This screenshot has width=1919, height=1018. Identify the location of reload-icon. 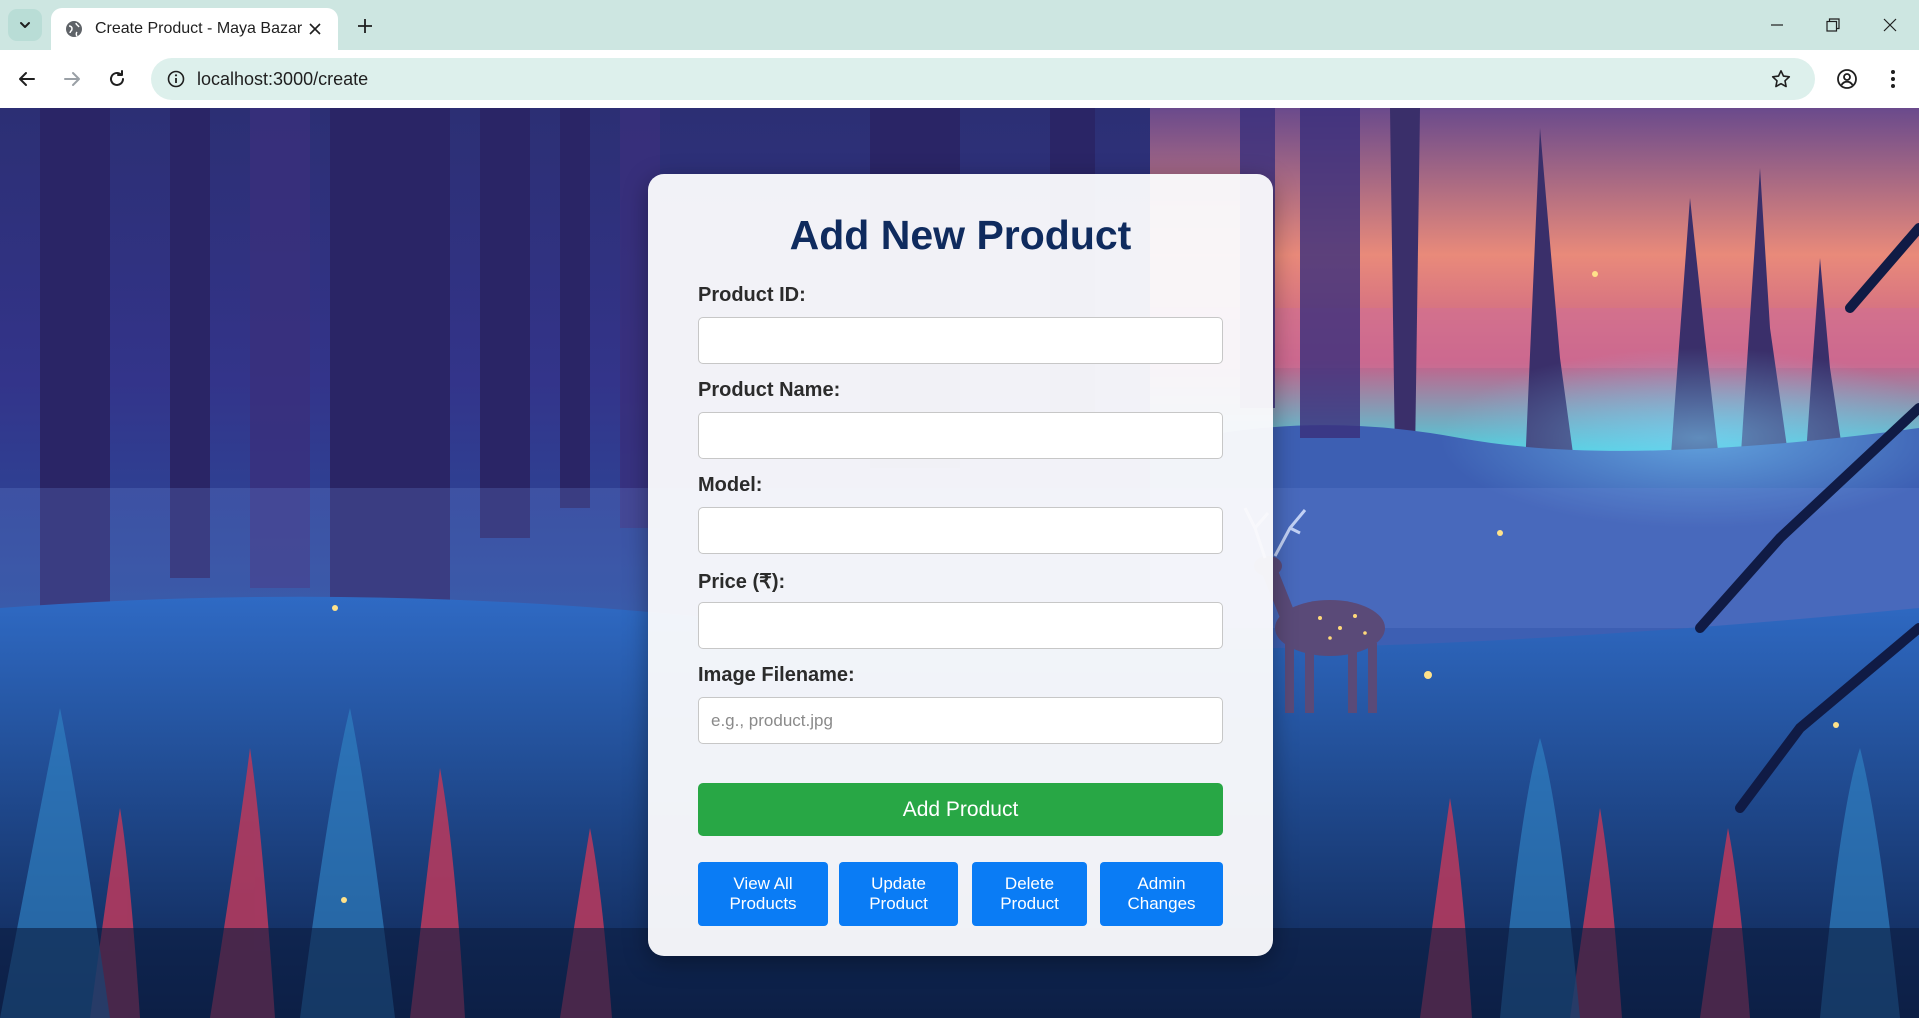
(117, 78).